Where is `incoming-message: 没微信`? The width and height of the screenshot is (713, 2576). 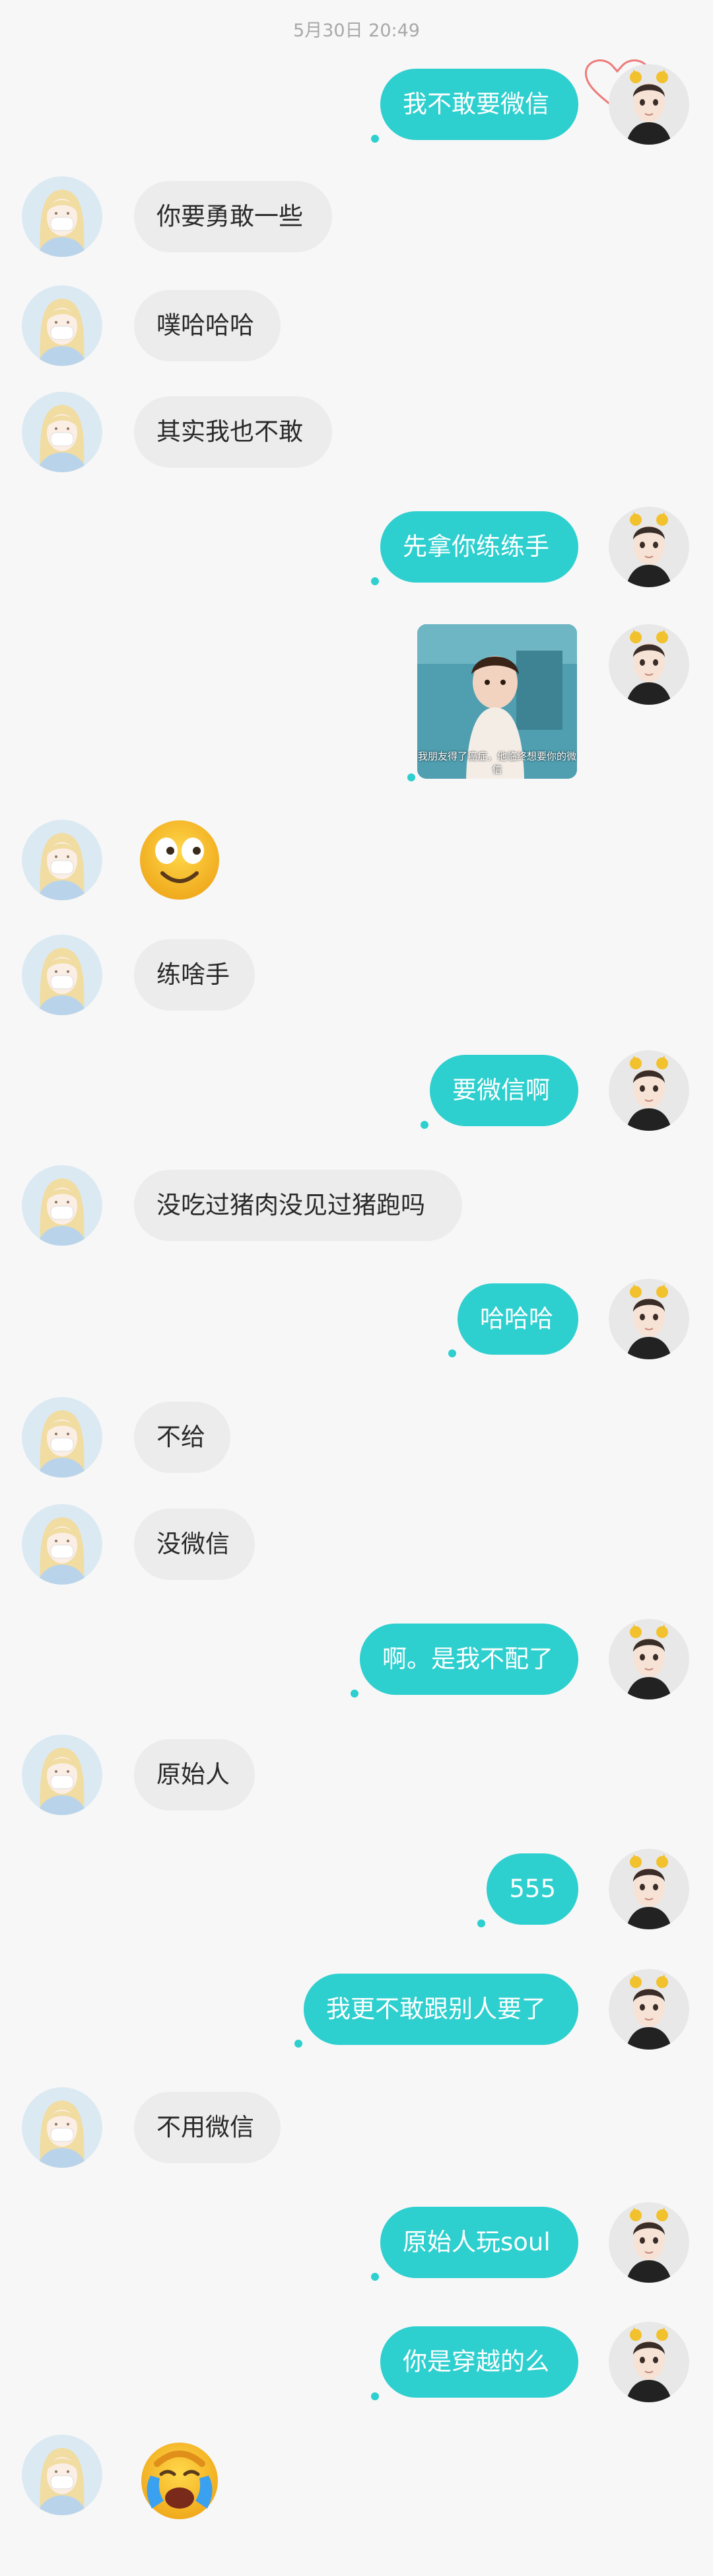 incoming-message: 没微信 is located at coordinates (194, 1545).